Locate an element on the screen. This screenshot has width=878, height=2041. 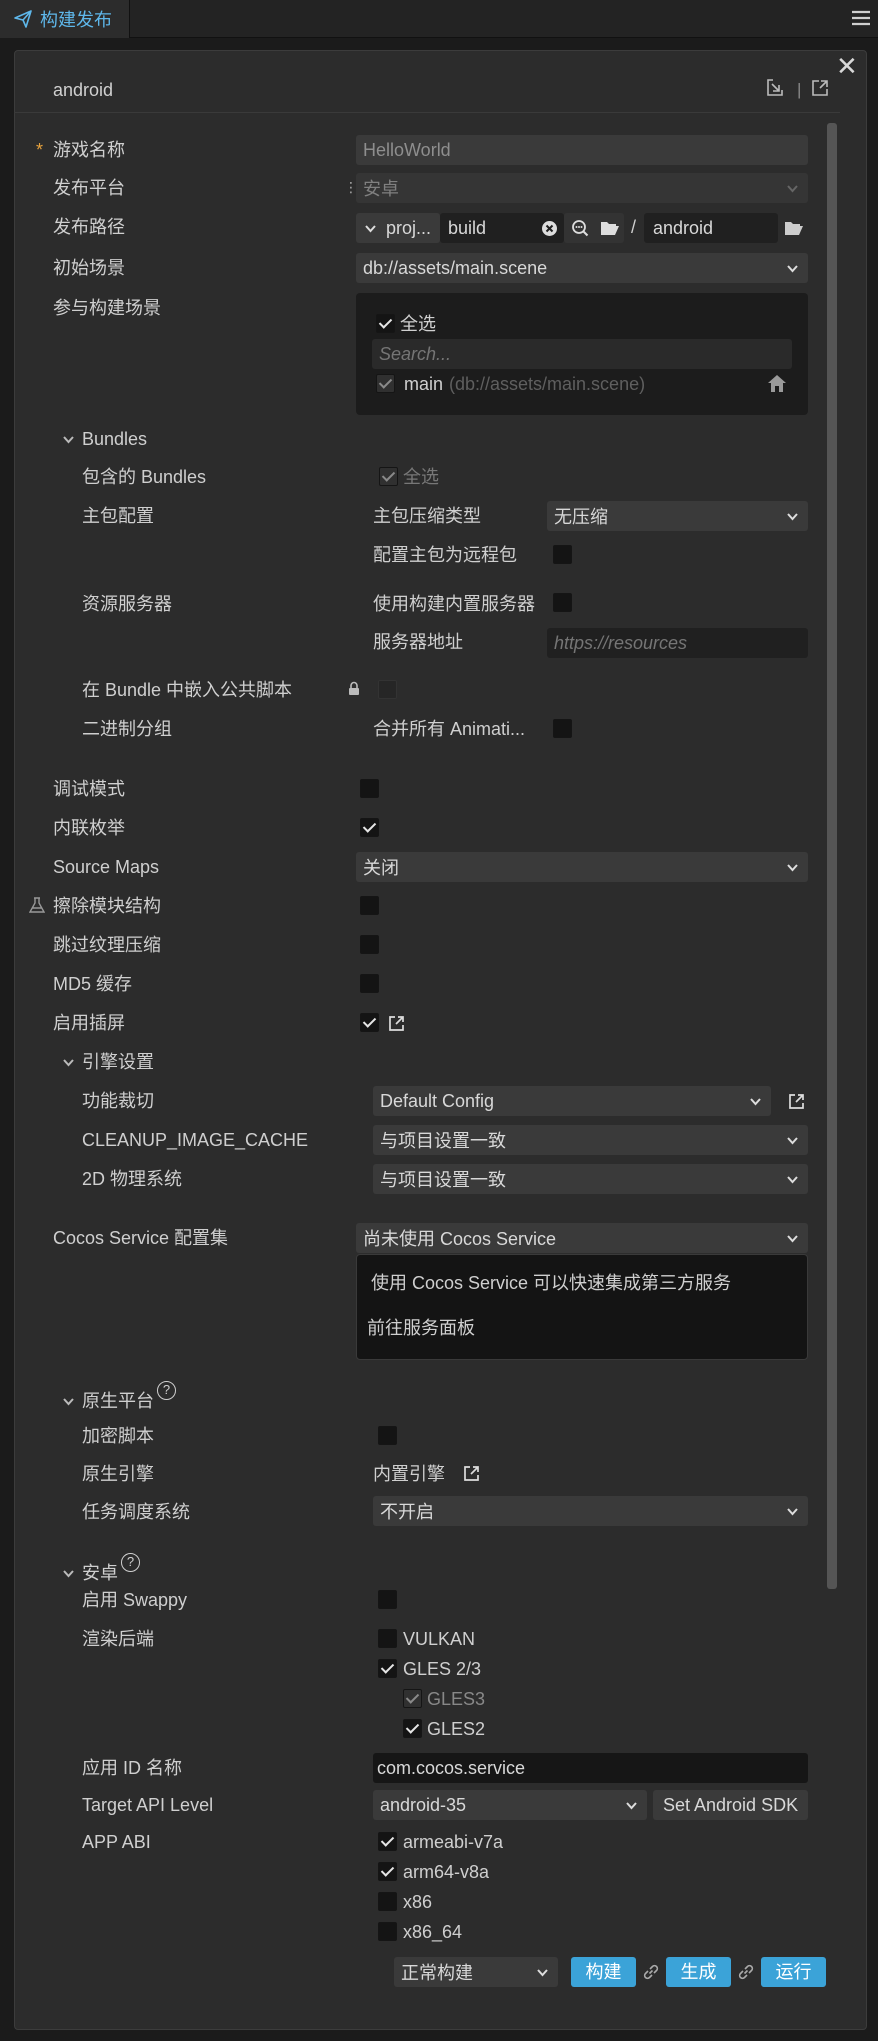
build-mode-select: 正常构建 is located at coordinates (476, 1972).